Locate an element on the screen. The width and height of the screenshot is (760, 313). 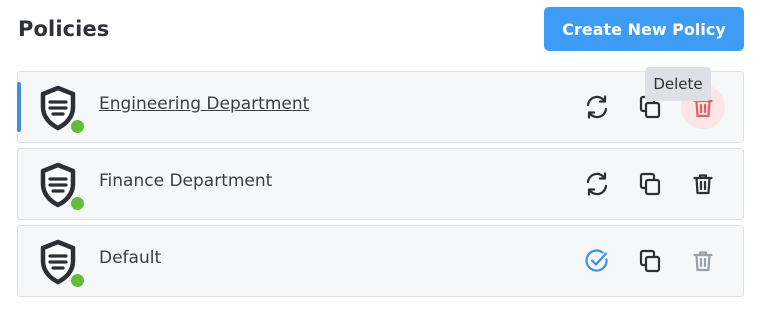
delete-button-disabled is located at coordinates (703, 261).